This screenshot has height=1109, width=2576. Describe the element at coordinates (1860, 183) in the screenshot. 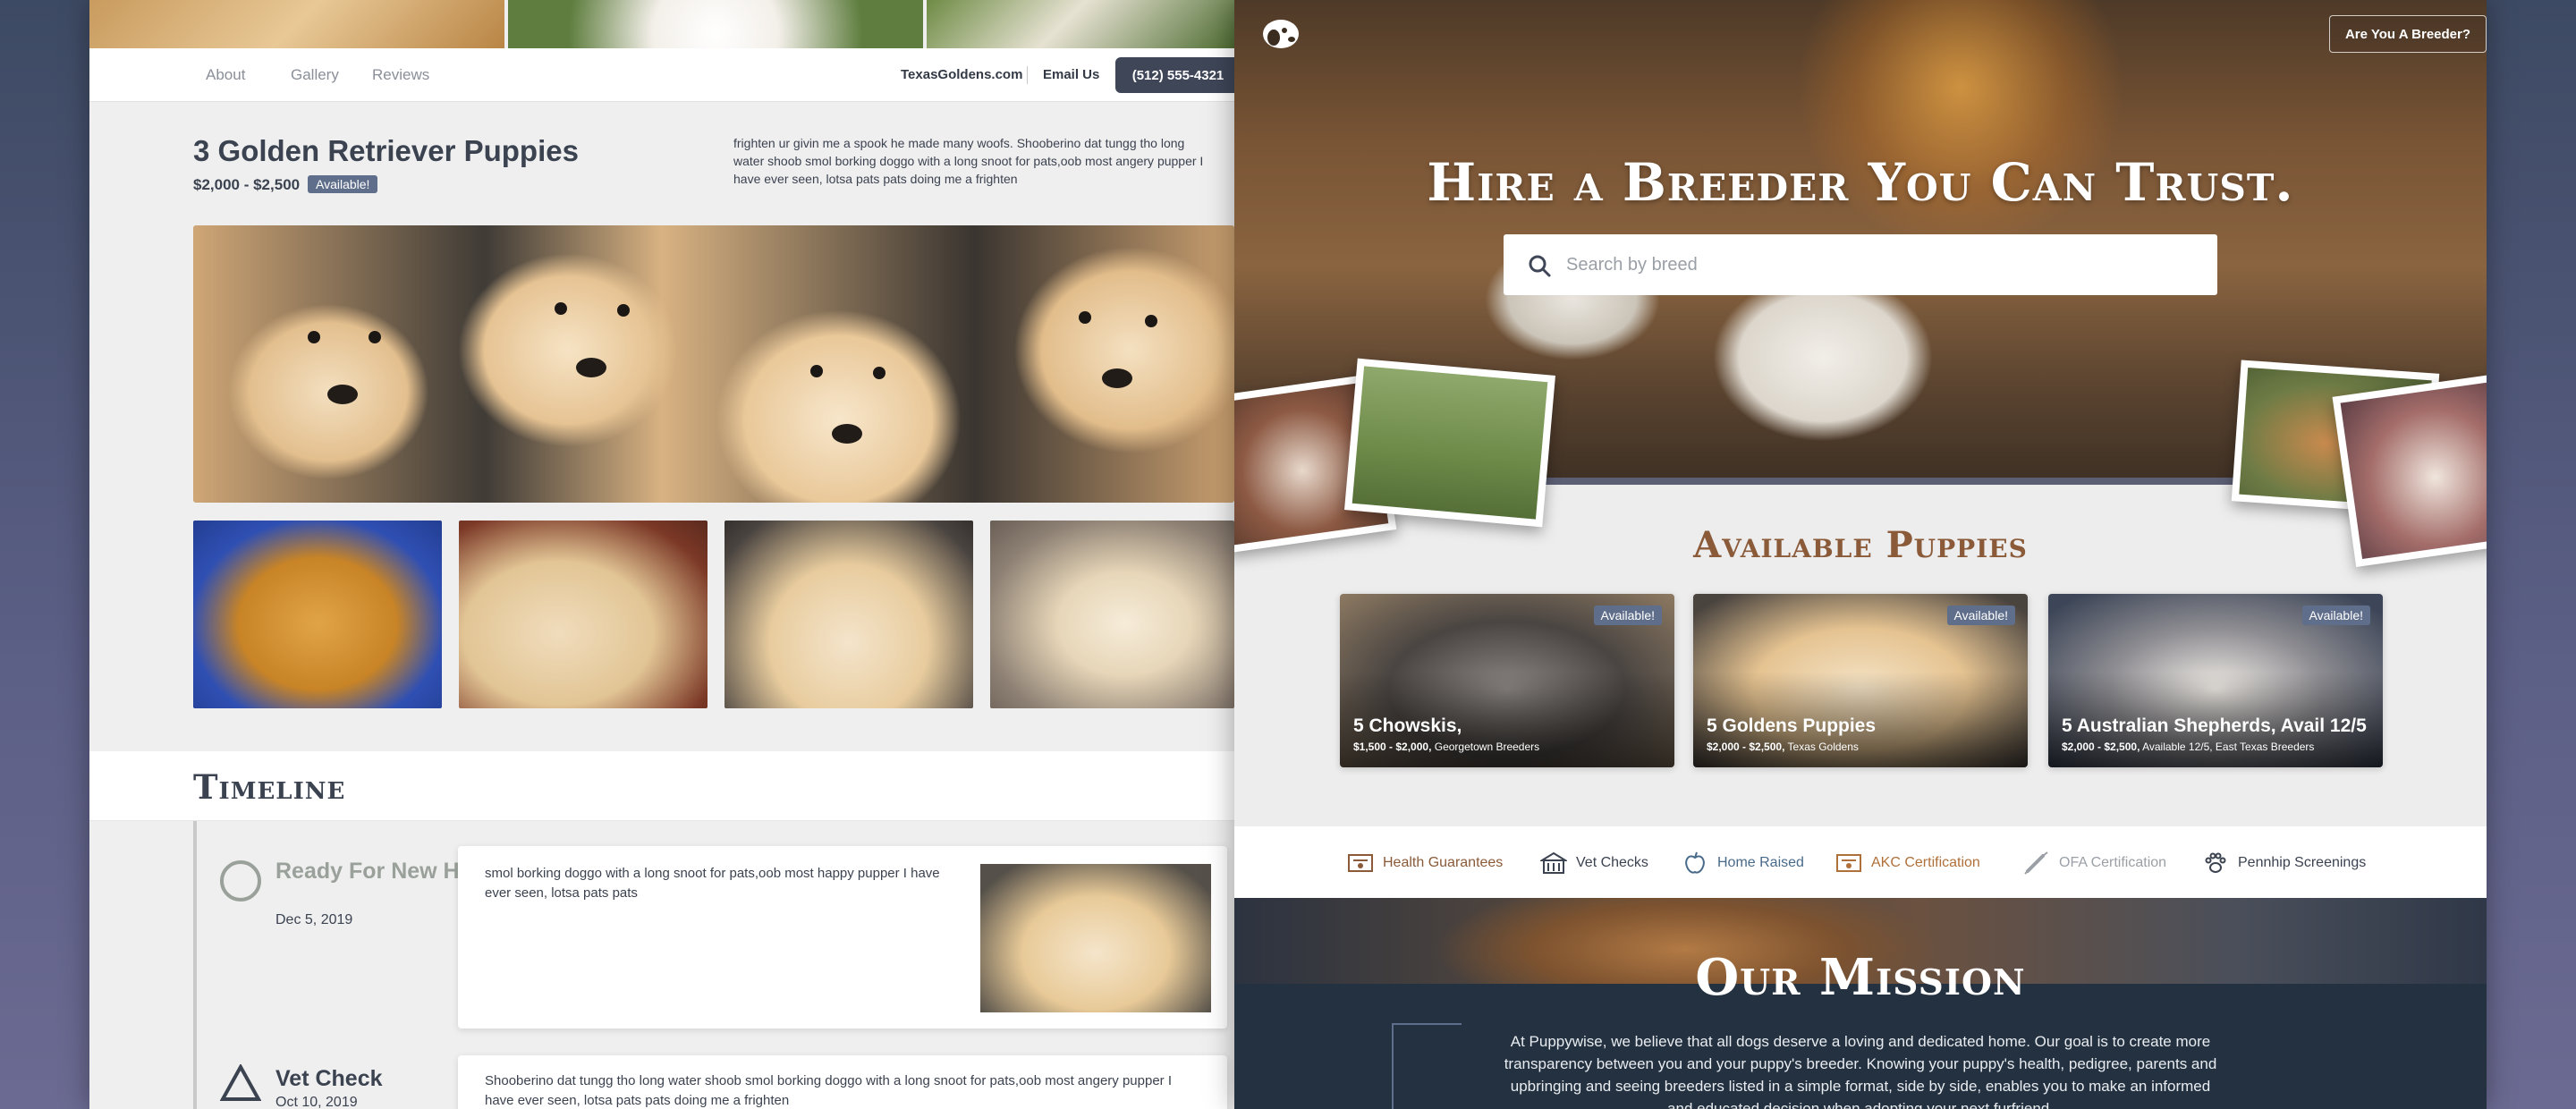

I see `hero-heading: Hire a Breeder You Can Trust.` at that location.